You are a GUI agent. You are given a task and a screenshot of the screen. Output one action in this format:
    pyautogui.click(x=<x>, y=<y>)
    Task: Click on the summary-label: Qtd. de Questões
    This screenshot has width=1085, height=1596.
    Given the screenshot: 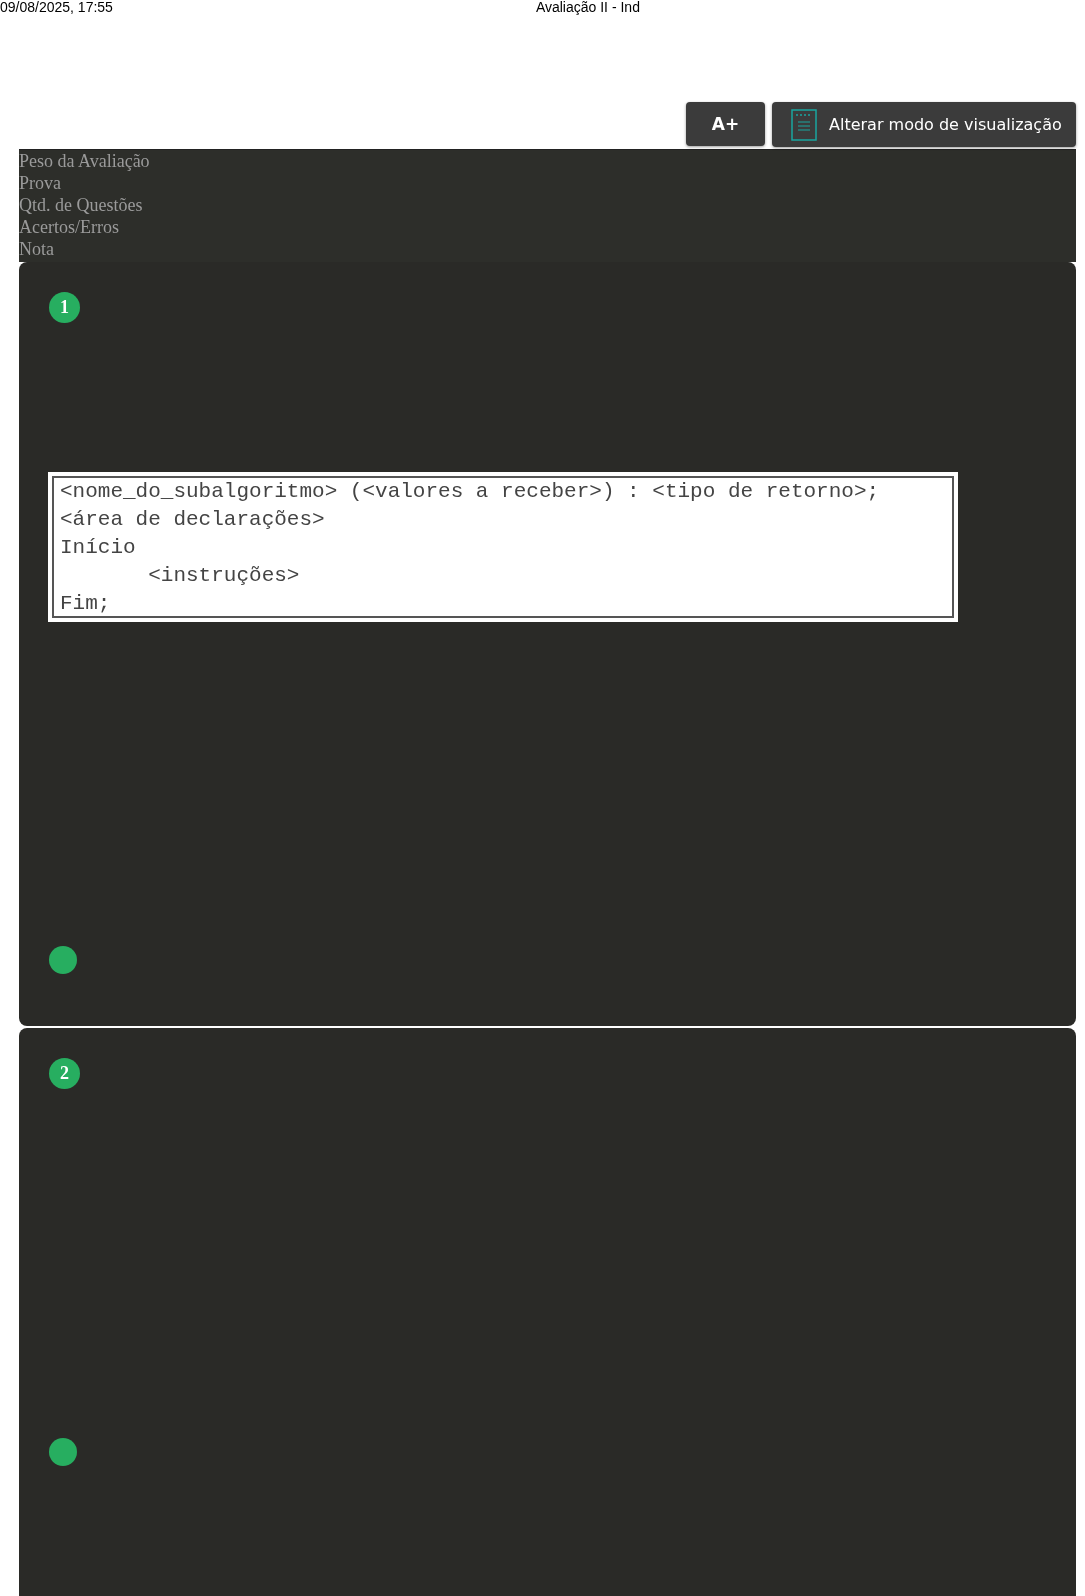 What is the action you would take?
    pyautogui.click(x=81, y=205)
    